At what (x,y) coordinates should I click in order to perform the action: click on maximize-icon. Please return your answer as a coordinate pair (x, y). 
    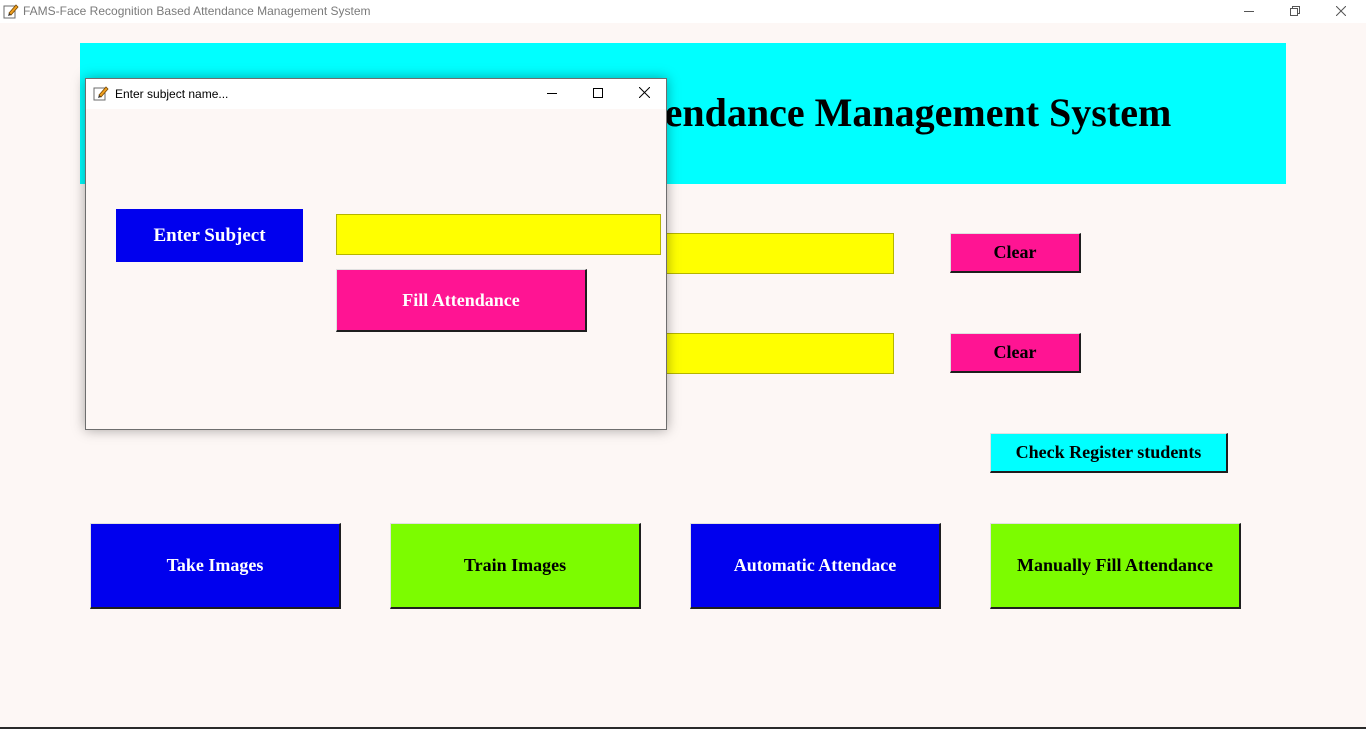
    Looking at the image, I should click on (598, 94).